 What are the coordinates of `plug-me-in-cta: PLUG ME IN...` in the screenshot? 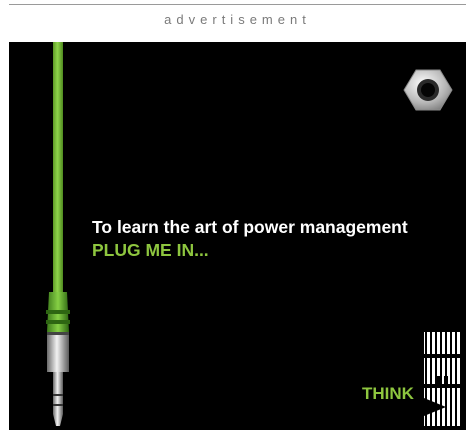 It's located at (150, 250).